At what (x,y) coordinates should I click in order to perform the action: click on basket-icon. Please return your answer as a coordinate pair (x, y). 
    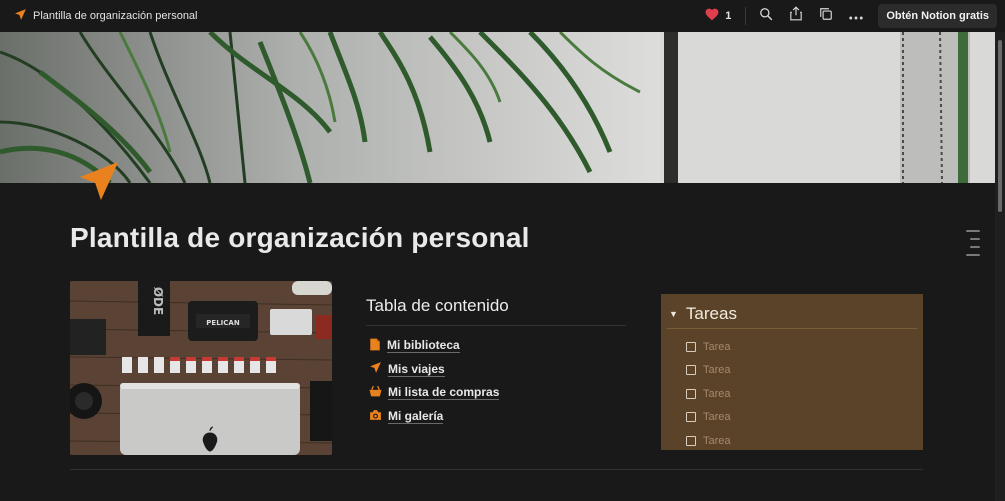
    Looking at the image, I should click on (375, 392).